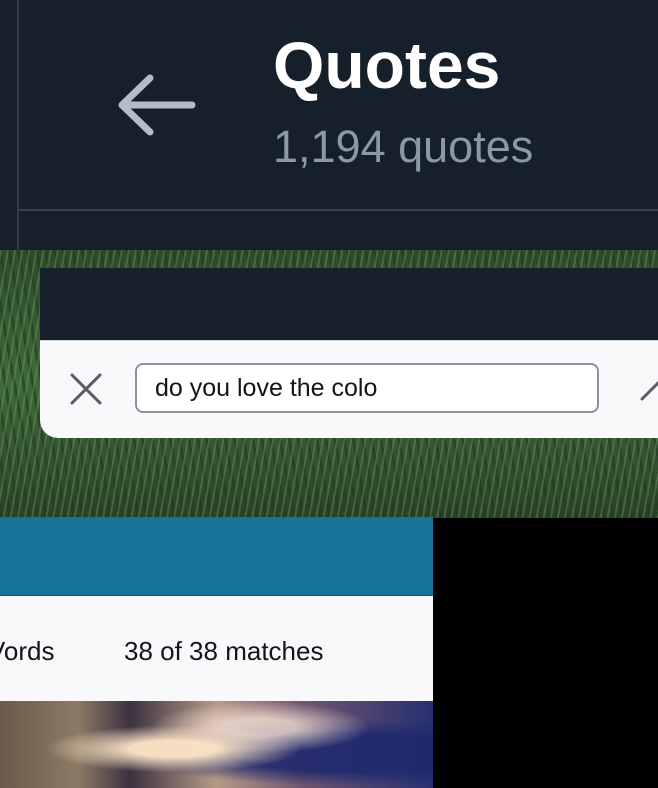  I want to click on match-count: 38 of 38 matches, so click(224, 651).